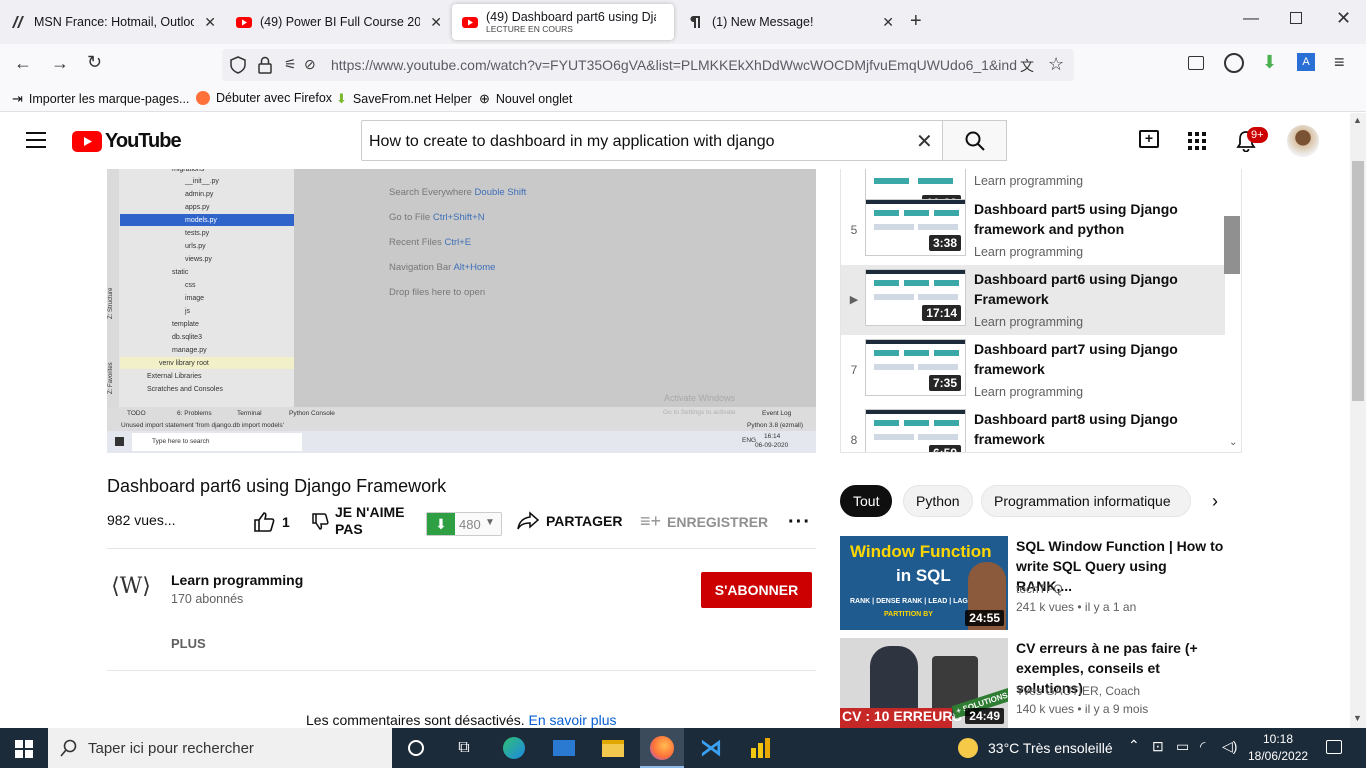 Image resolution: width=1366 pixels, height=768 pixels. Describe the element at coordinates (569, 521) in the screenshot. I see `share-button: PARTAGER` at that location.